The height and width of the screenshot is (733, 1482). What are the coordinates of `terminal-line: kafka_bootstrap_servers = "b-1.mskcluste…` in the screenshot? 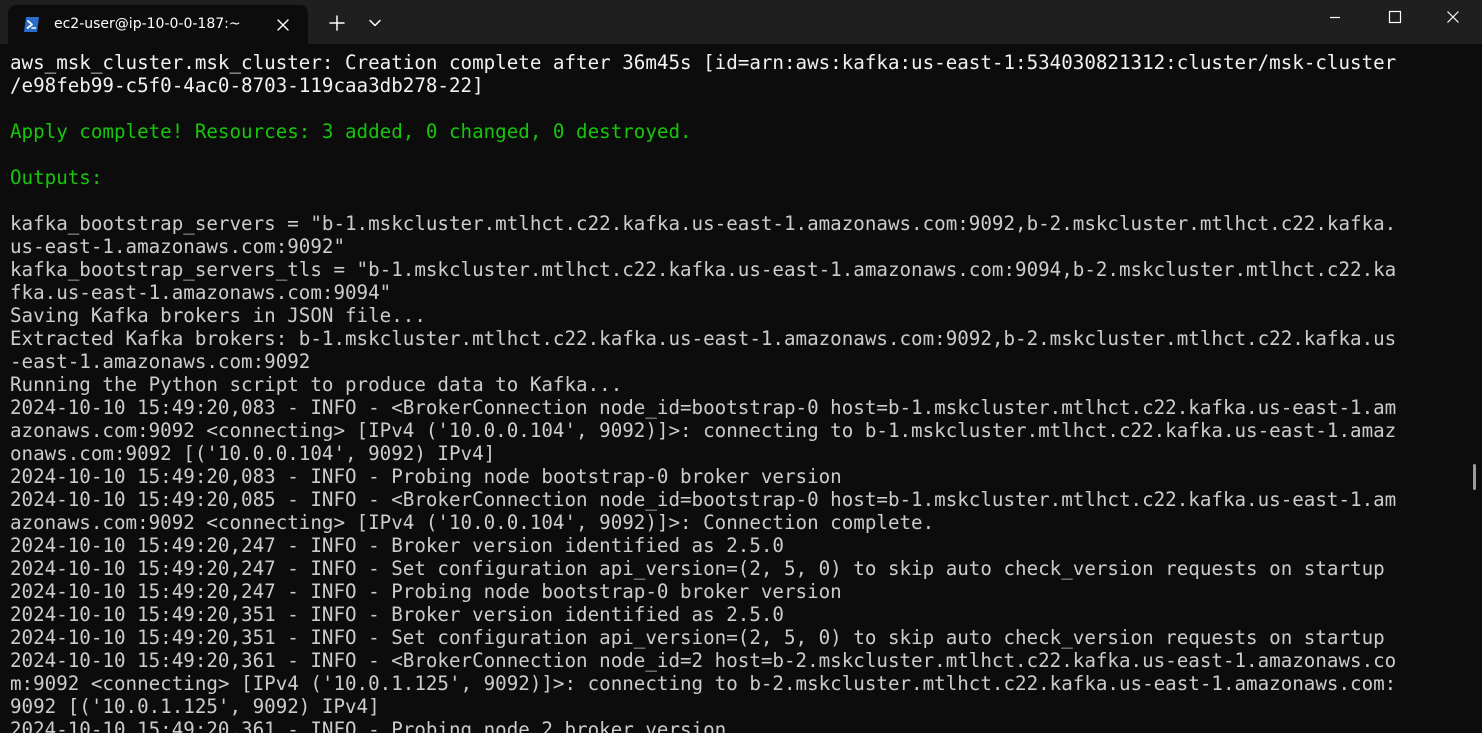 It's located at (703, 223).